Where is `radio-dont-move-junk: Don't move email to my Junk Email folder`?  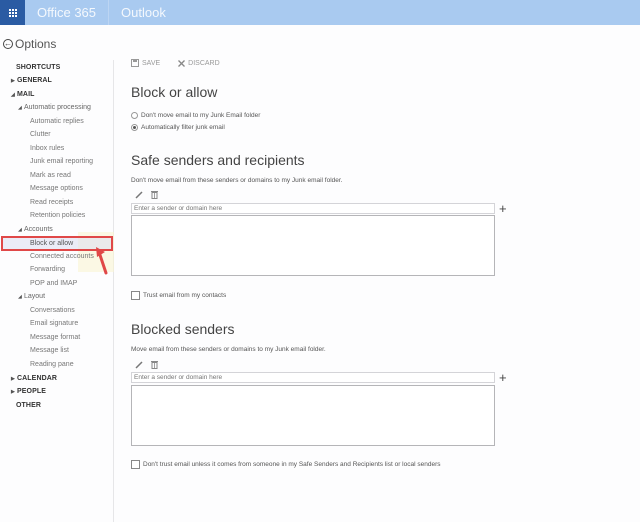 radio-dont-move-junk: Don't move email to my Junk Email folder is located at coordinates (195, 115).